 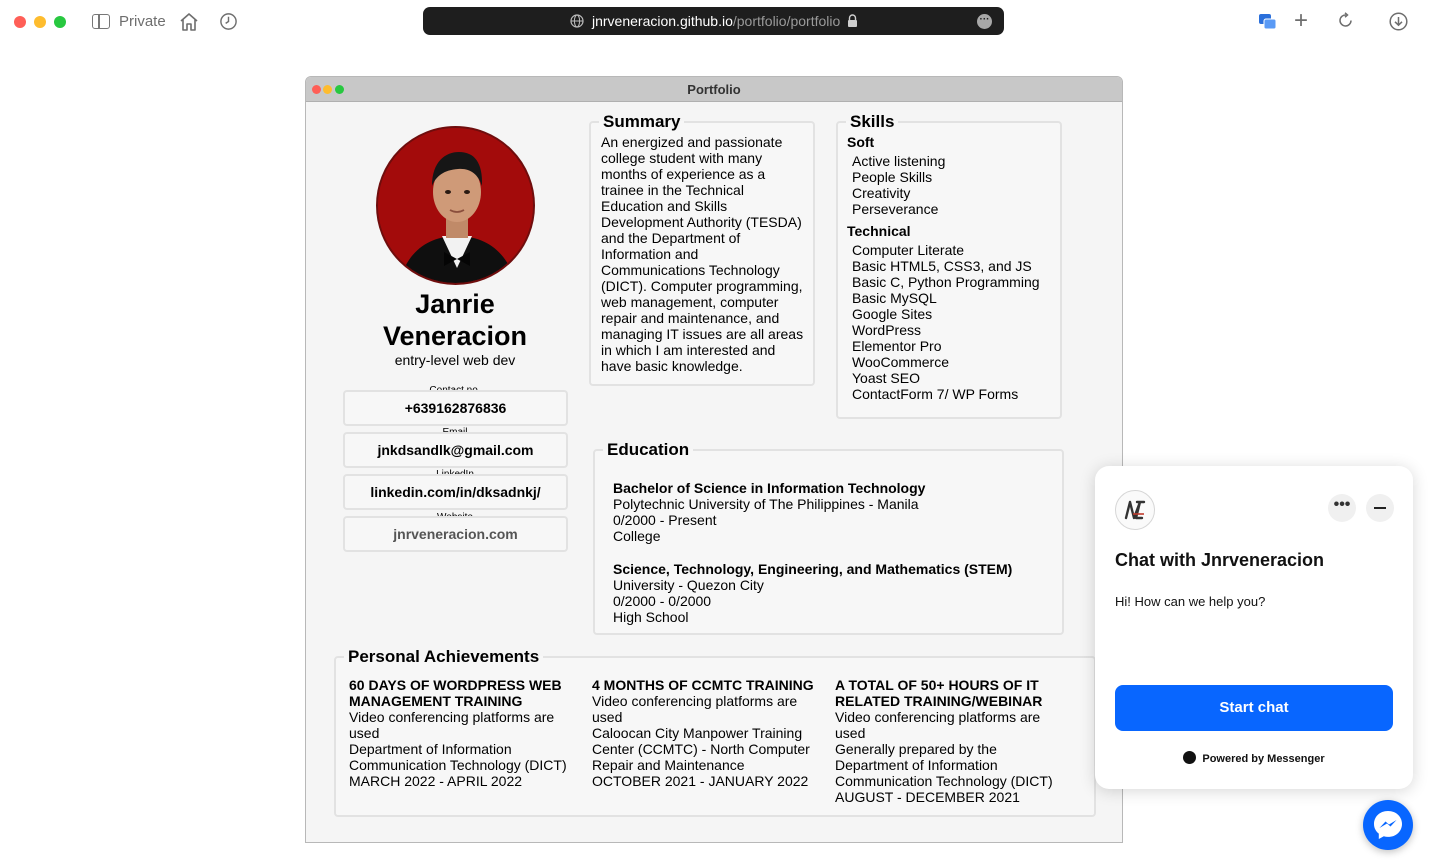 I want to click on page-menu-icon: ···, so click(x=984, y=21).